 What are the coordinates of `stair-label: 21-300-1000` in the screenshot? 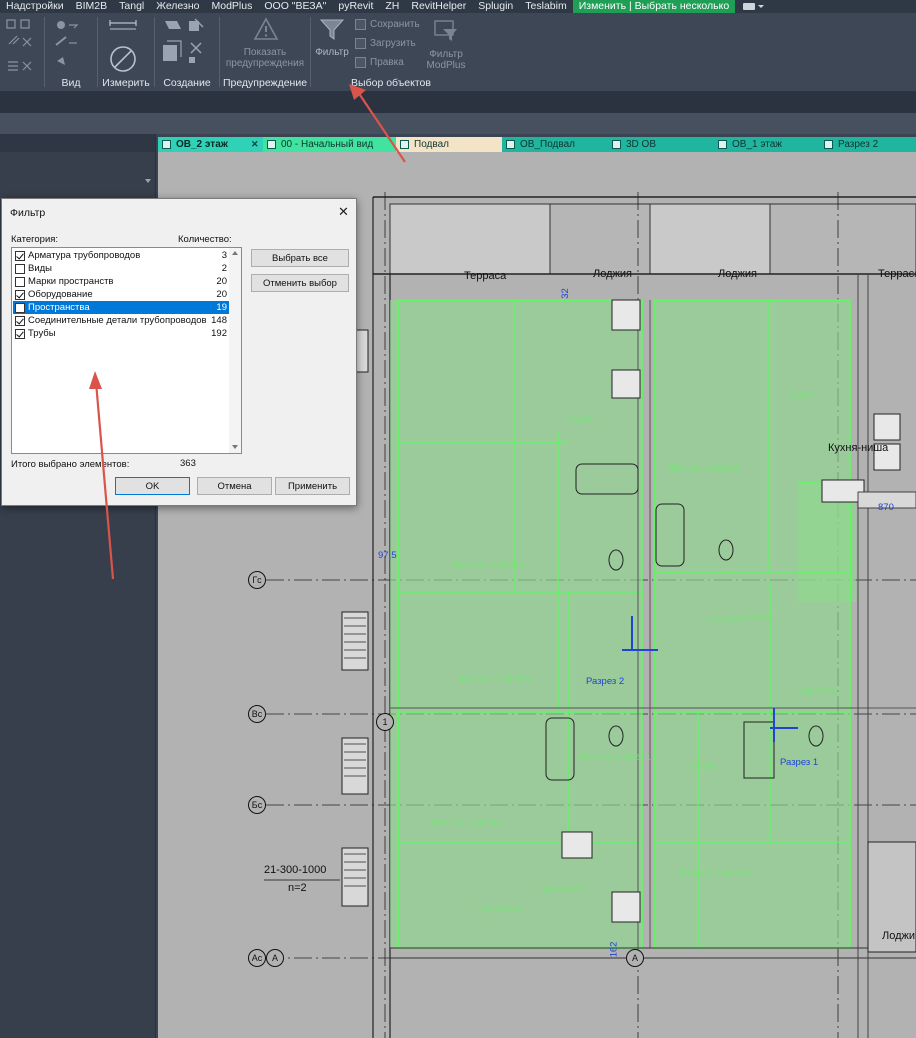 It's located at (295, 870).